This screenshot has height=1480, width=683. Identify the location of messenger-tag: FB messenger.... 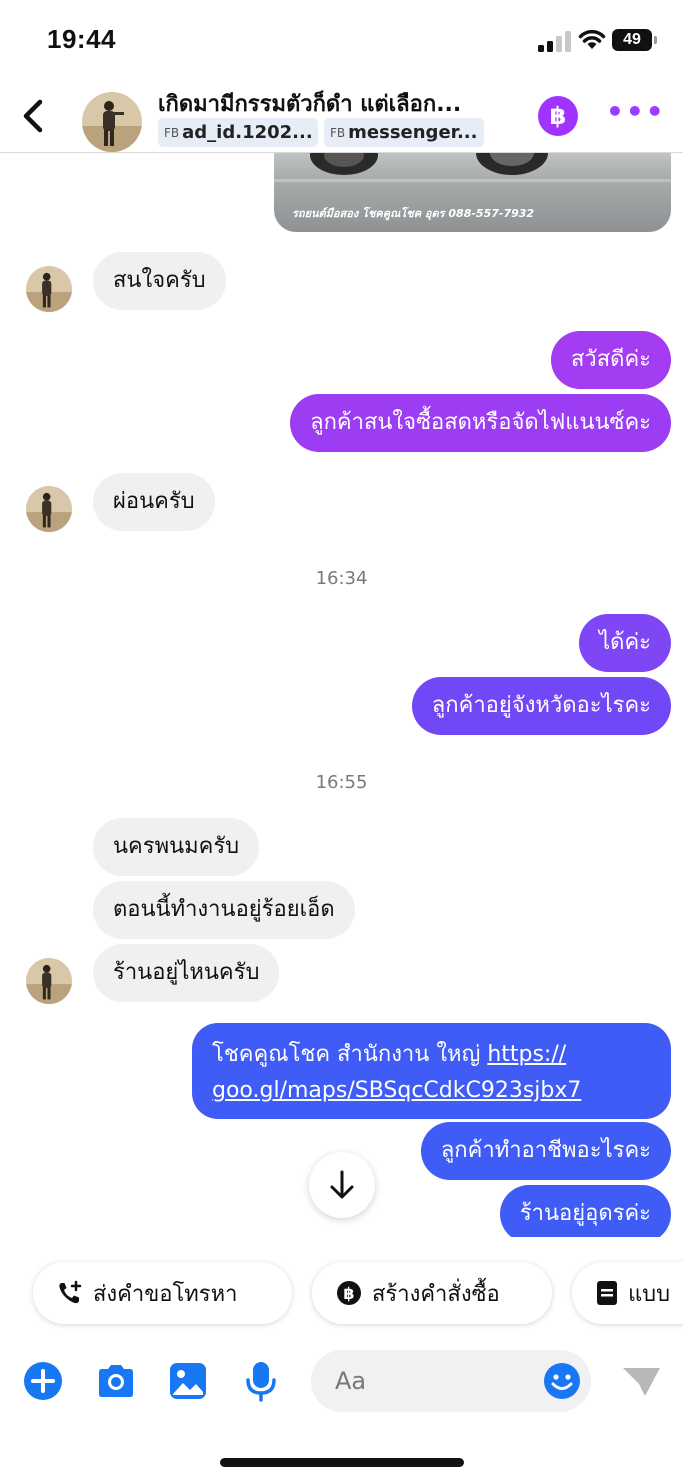
(404, 132).